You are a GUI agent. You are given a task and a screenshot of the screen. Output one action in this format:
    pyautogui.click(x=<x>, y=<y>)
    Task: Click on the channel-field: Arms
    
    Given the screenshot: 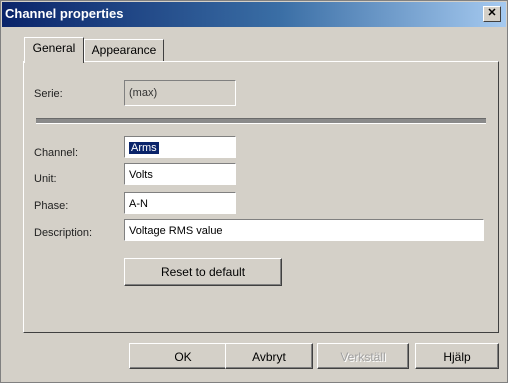 What is the action you would take?
    pyautogui.click(x=180, y=147)
    